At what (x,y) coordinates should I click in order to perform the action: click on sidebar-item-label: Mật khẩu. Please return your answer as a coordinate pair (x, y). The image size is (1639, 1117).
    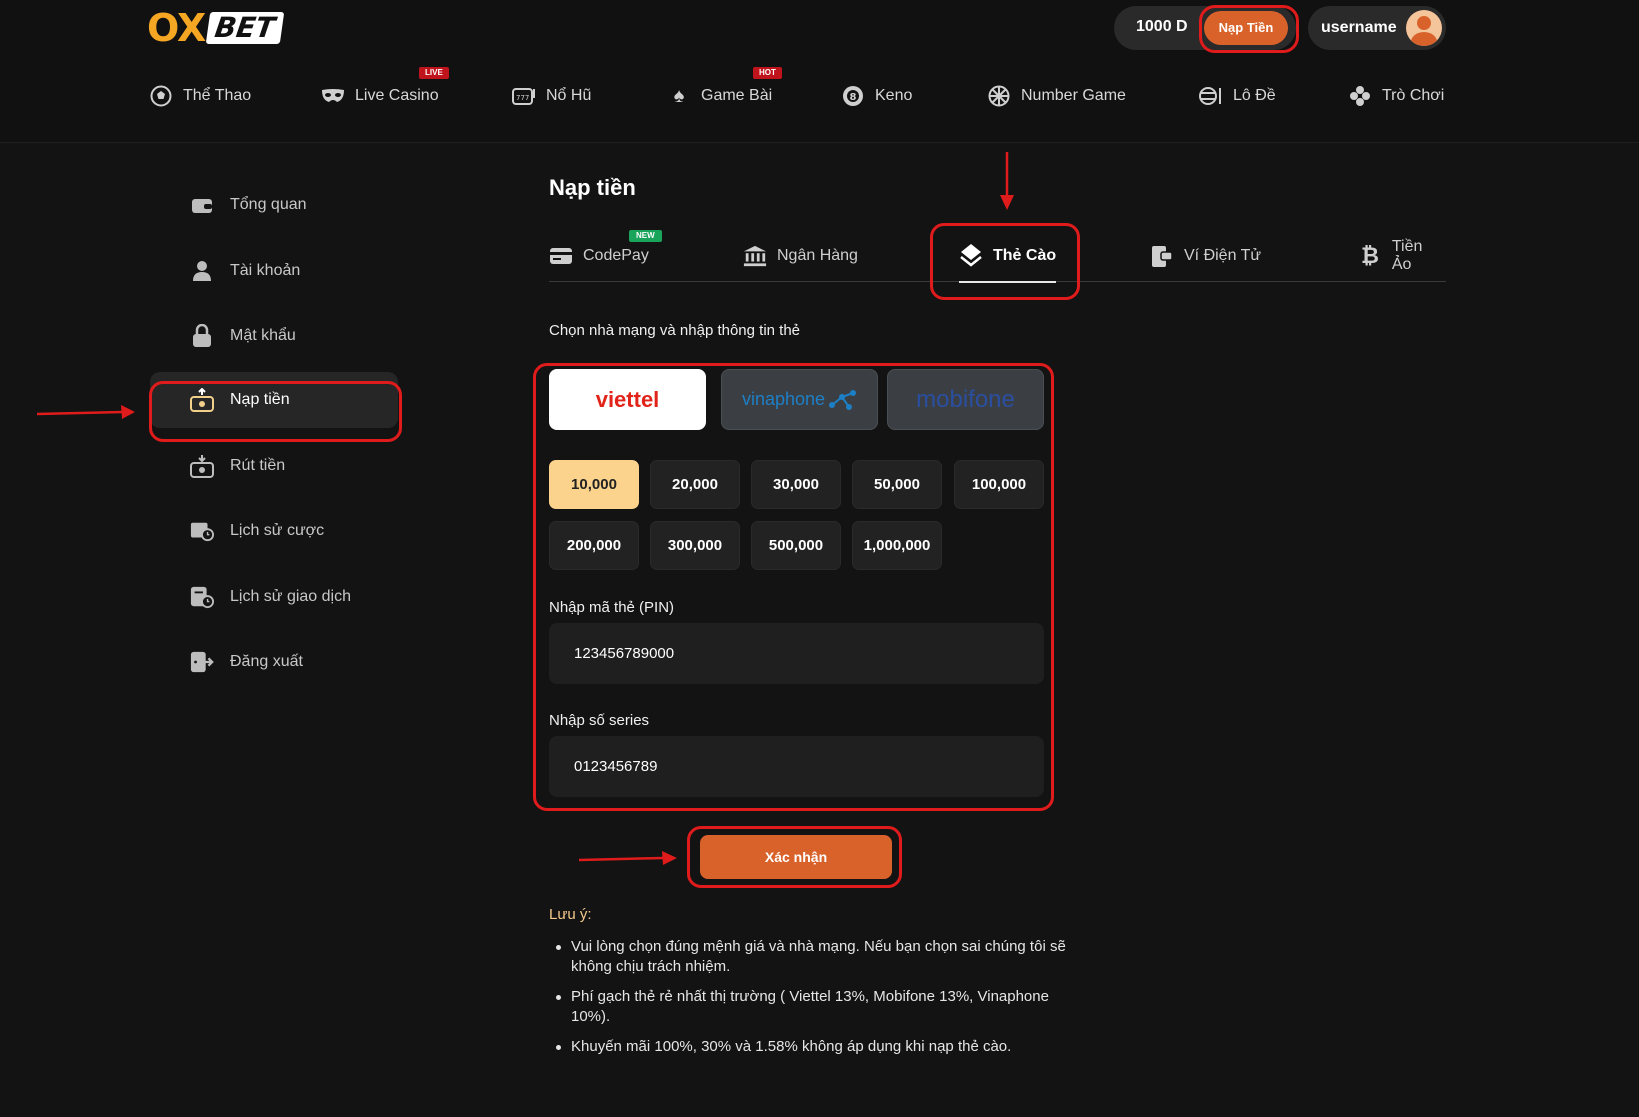
    Looking at the image, I should click on (263, 335).